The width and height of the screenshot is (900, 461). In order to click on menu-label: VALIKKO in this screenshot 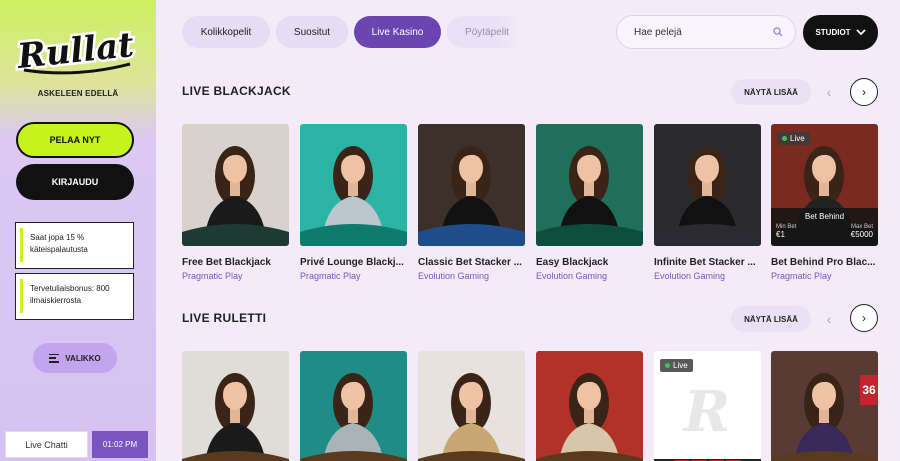, I will do `click(83, 358)`.